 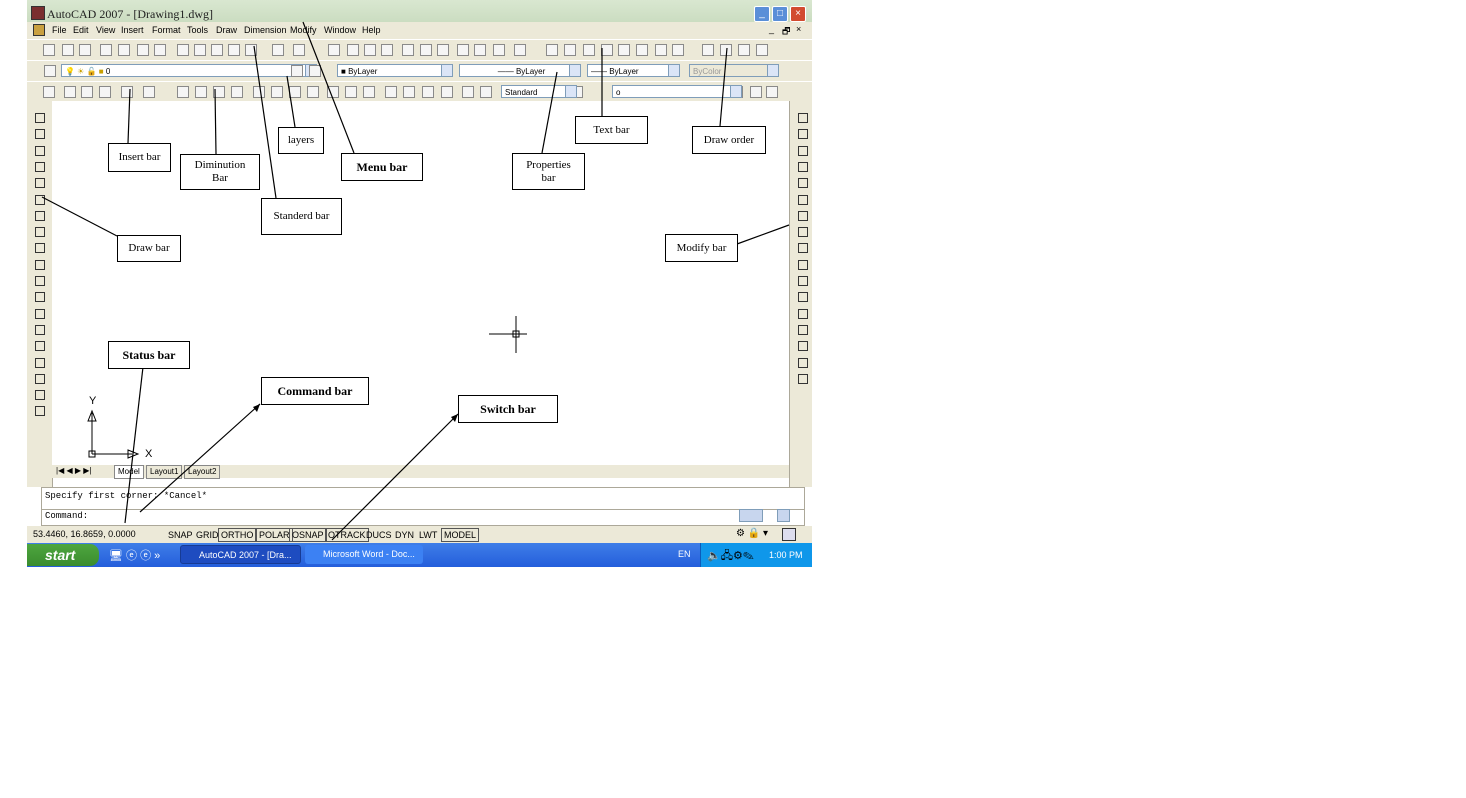 What do you see at coordinates (73, 470) in the screenshot?
I see `tab-nav-arrows: |◀ ◀ ▶ ▶|` at bounding box center [73, 470].